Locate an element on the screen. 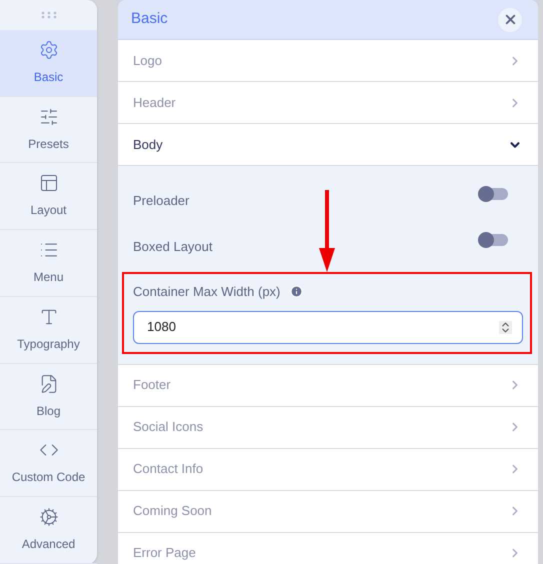 The width and height of the screenshot is (543, 564). section-header: Footer is located at coordinates (328, 385).